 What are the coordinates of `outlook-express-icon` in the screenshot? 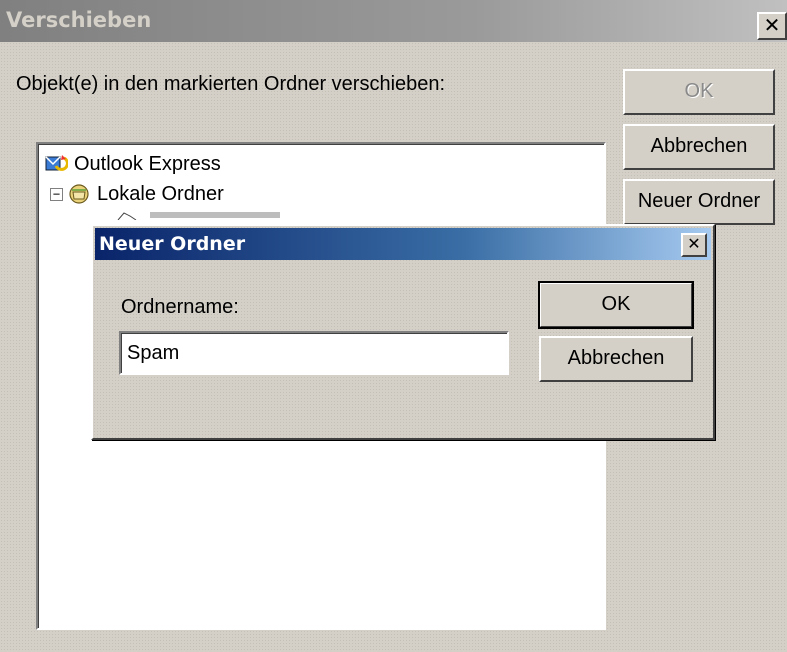 It's located at (56, 163).